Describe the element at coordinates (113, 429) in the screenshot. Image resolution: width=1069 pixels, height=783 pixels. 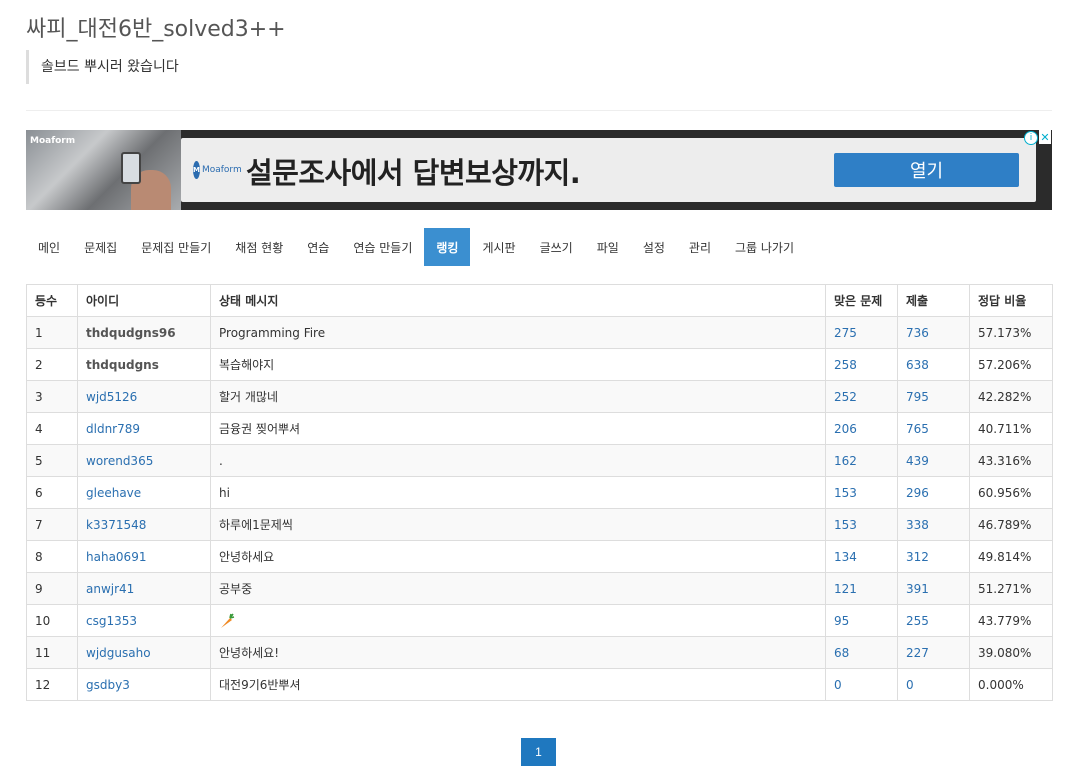
I see `user-id-link: dldnr789` at that location.